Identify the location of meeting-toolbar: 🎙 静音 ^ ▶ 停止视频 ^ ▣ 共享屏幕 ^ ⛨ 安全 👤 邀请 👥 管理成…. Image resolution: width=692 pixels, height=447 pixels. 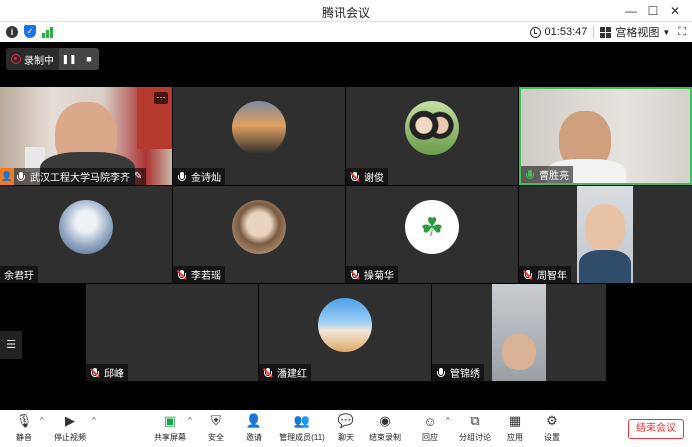
(346, 428).